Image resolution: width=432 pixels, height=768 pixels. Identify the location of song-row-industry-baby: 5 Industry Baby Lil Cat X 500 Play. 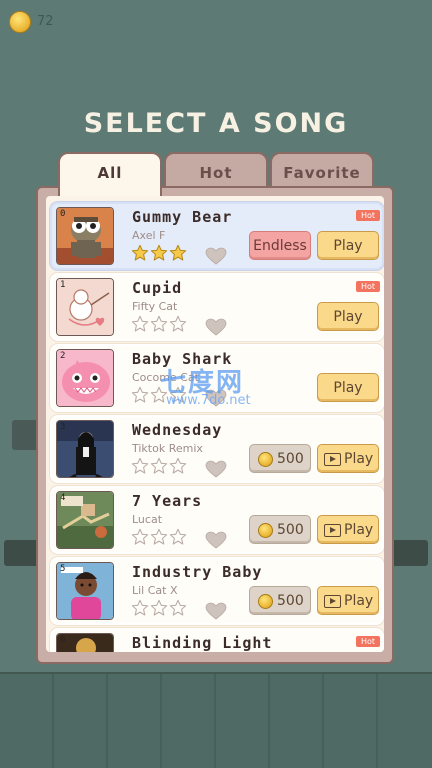
(217, 591).